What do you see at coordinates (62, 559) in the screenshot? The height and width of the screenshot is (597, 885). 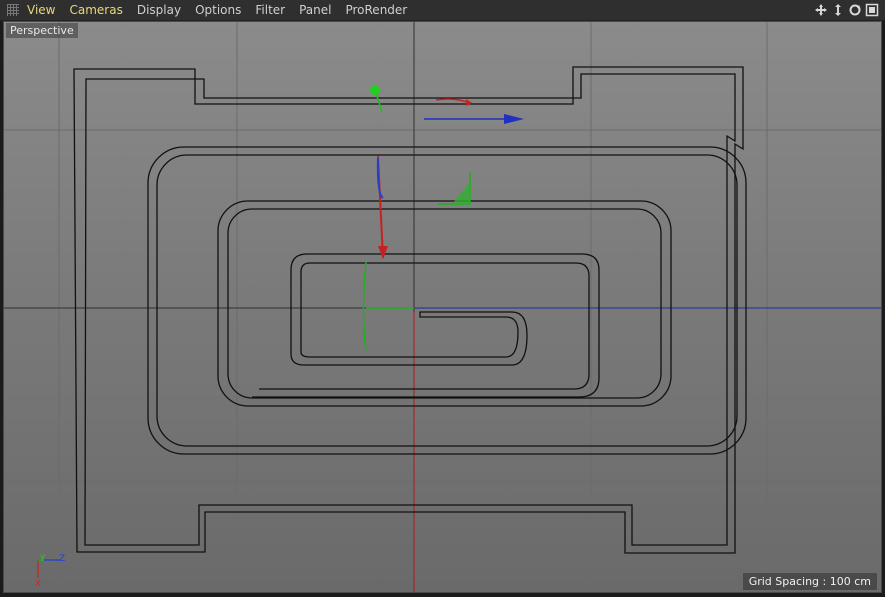 I see `axis-z-label: Z` at bounding box center [62, 559].